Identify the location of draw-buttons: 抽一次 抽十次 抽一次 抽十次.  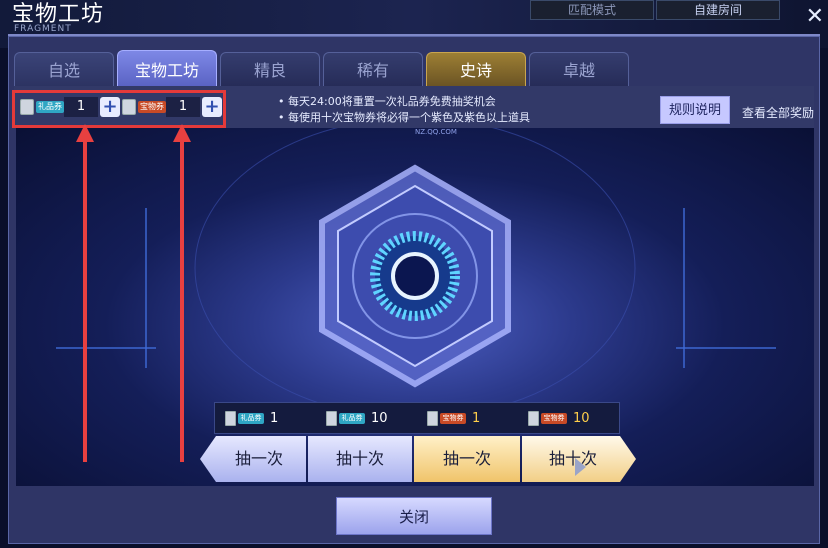
(418, 459).